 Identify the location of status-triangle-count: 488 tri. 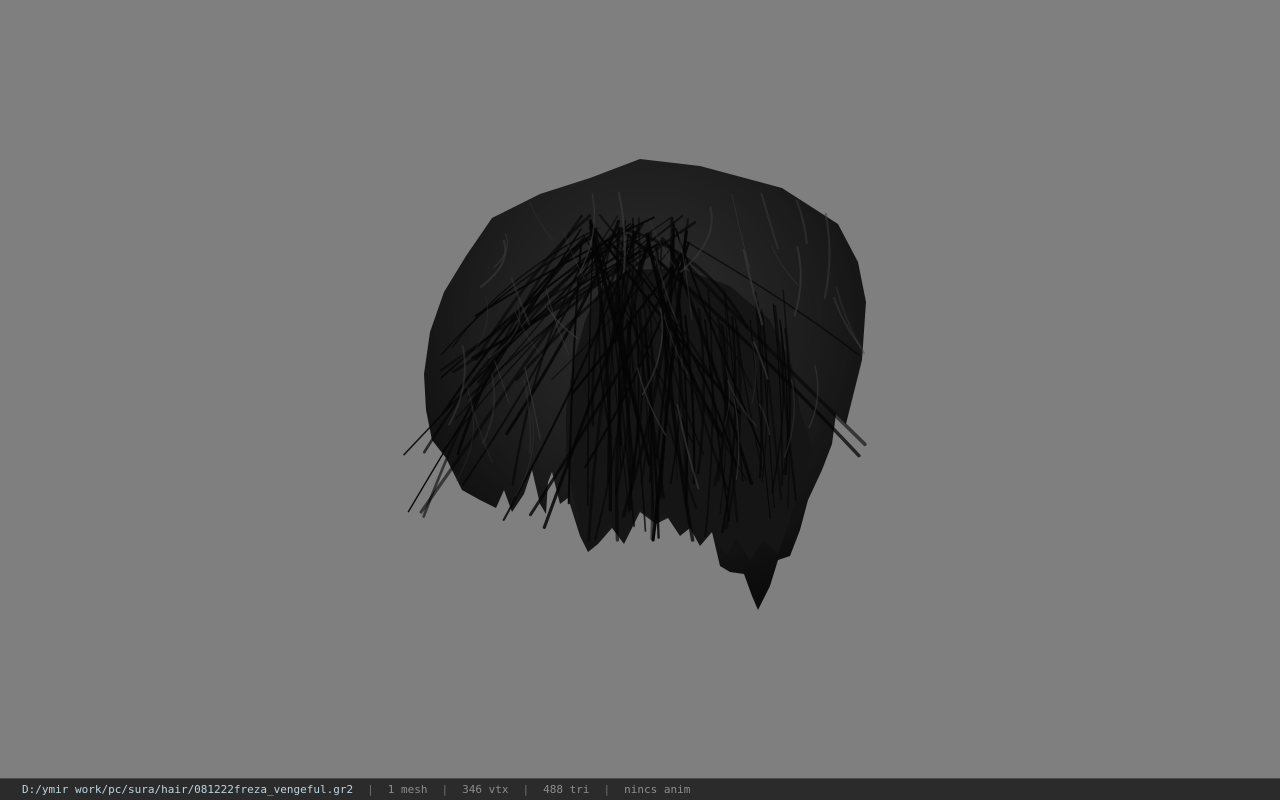
(566, 789).